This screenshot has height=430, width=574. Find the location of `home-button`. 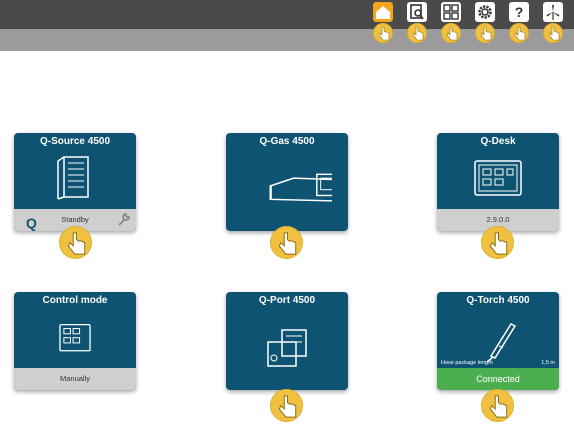

home-button is located at coordinates (383, 12).